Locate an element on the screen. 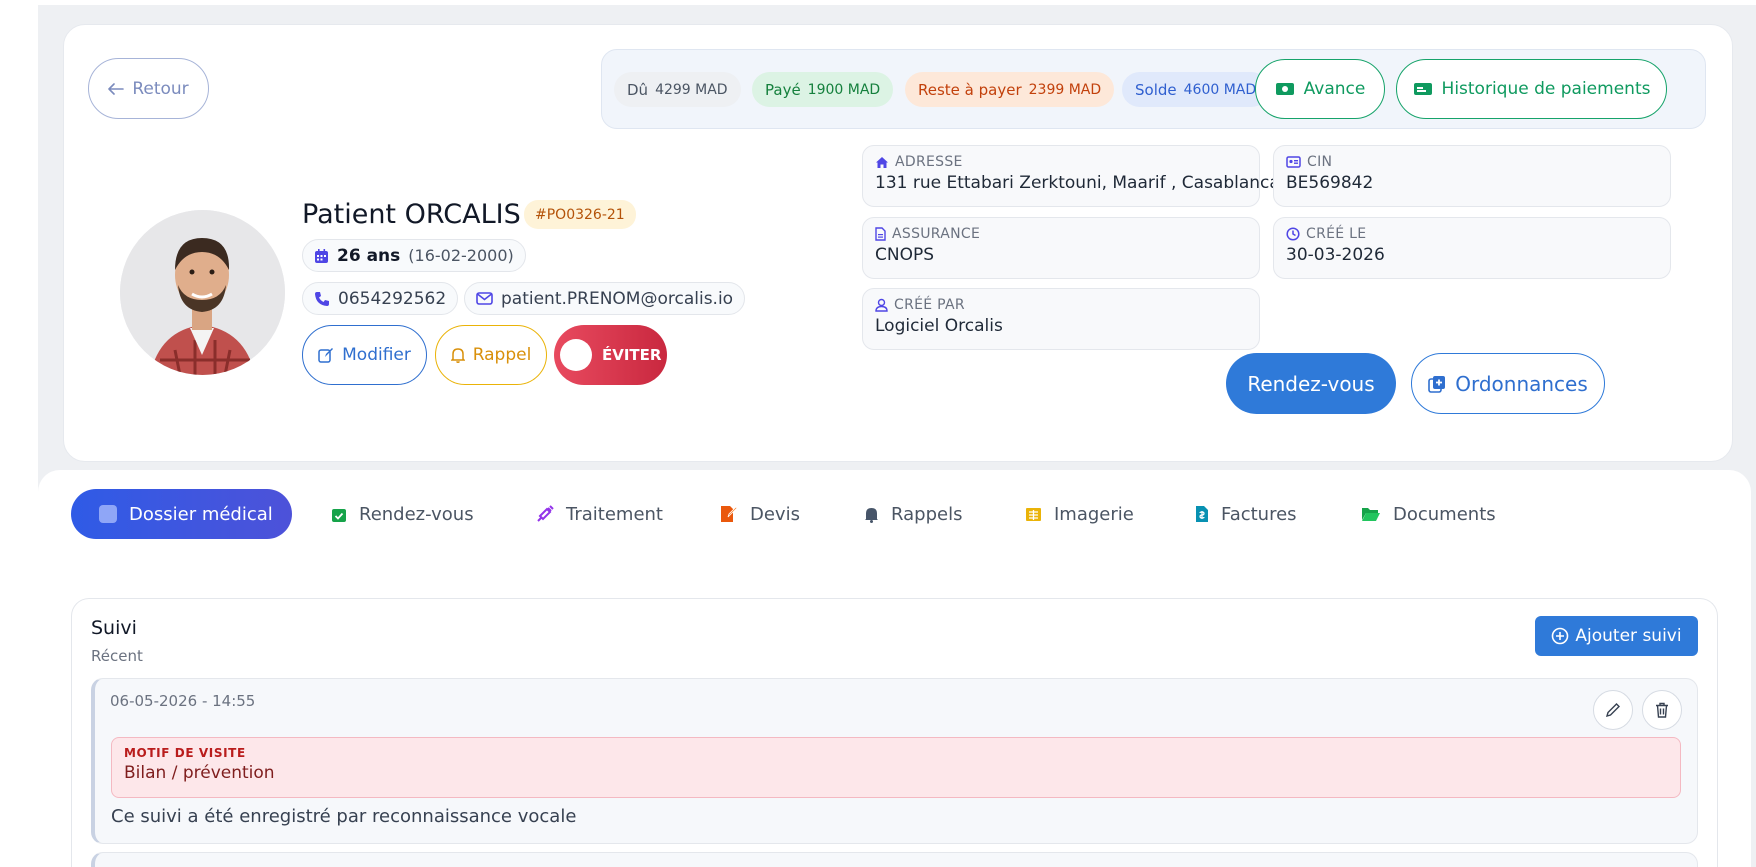 This screenshot has width=1756, height=867. mail-icon is located at coordinates (484, 298).